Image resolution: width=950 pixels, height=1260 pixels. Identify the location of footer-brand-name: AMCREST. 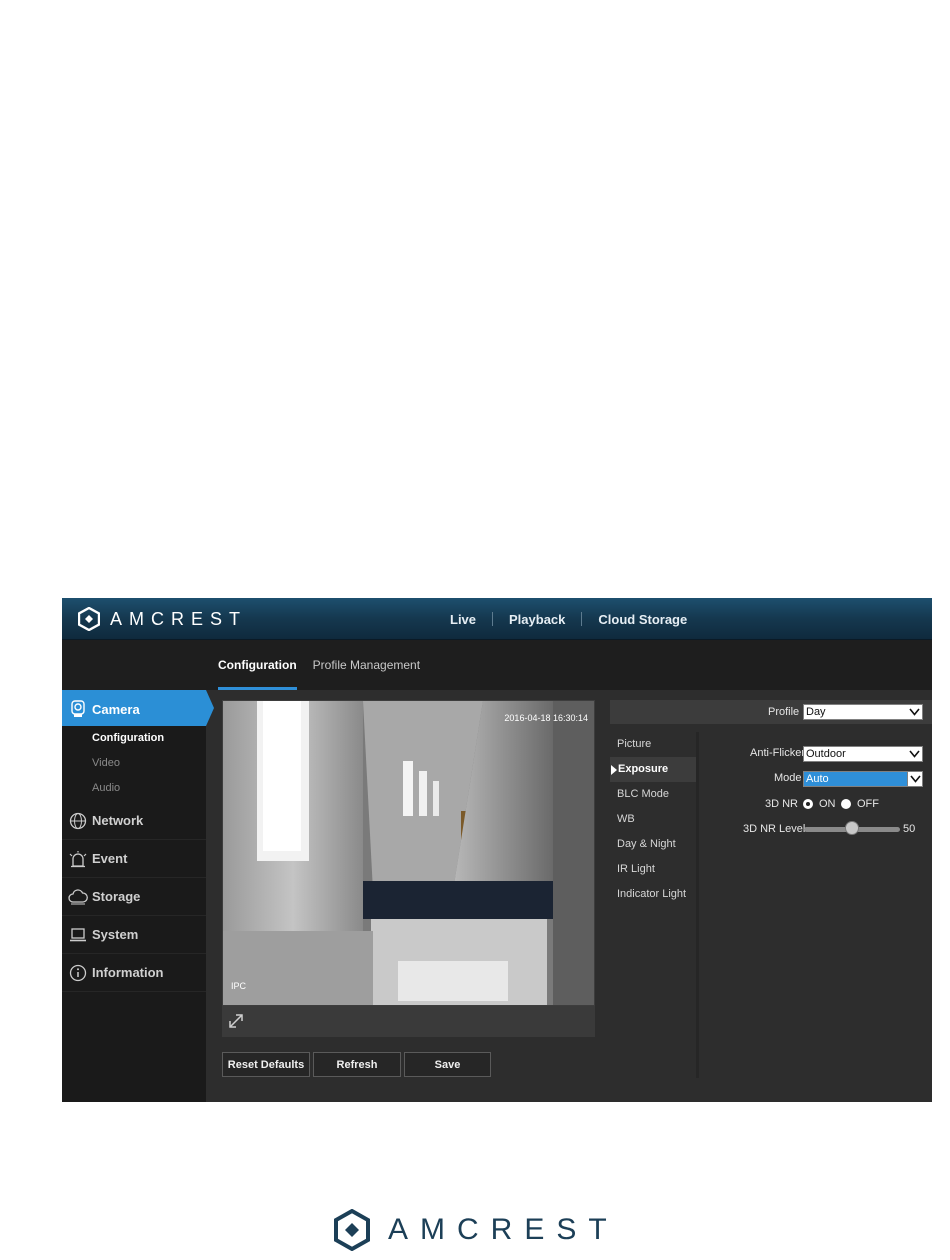
(503, 1229).